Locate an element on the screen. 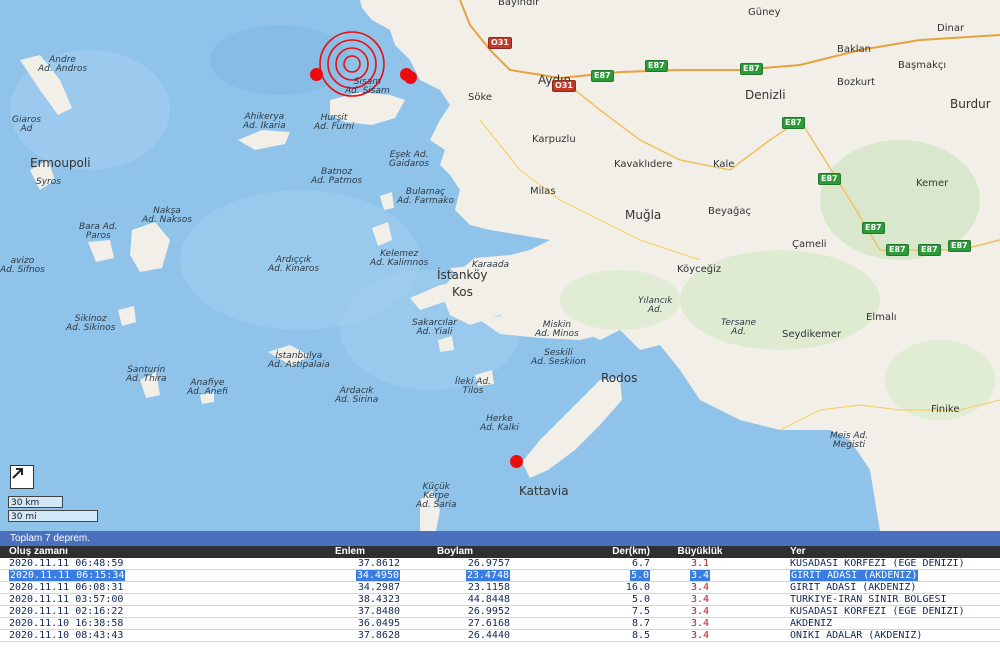  map-label-beyagac: Beyağaç is located at coordinates (730, 211).